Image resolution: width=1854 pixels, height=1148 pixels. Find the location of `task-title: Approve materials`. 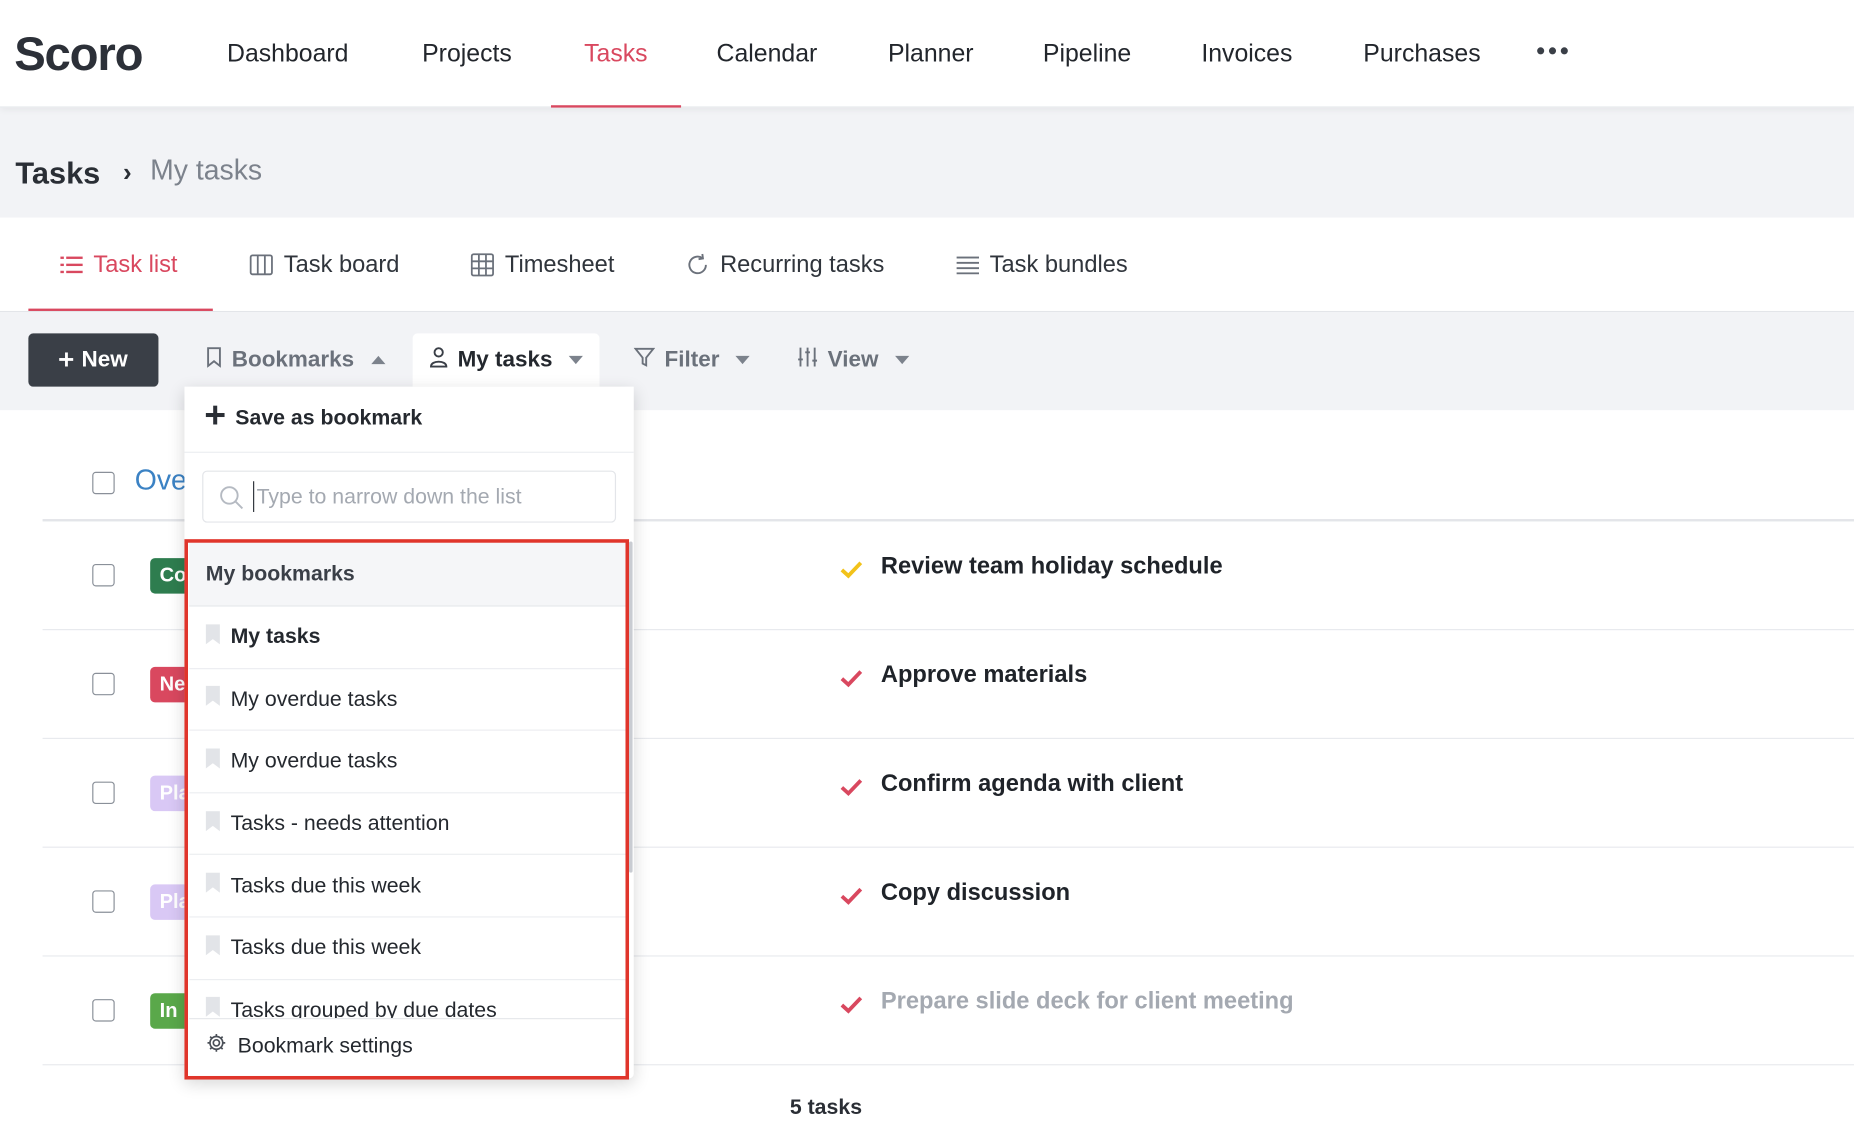

task-title: Approve materials is located at coordinates (984, 675).